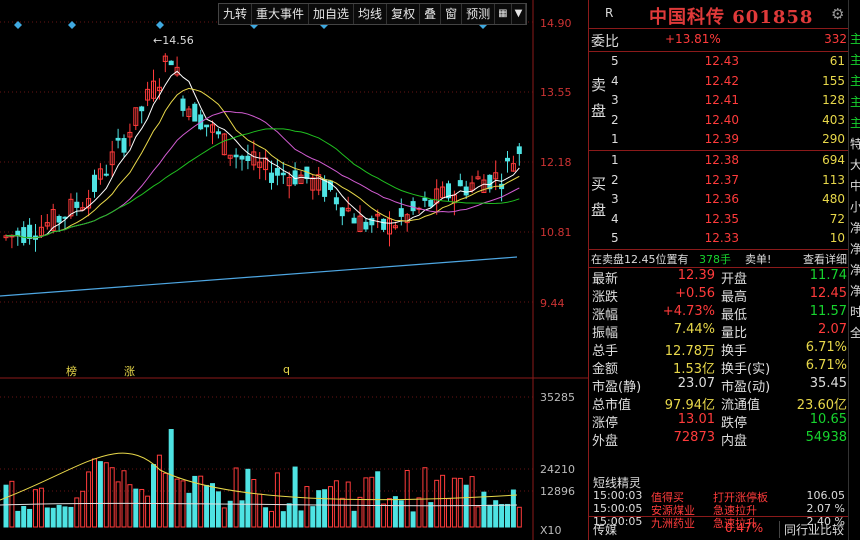 The width and height of the screenshot is (860, 540). What do you see at coordinates (721, 100) in the screenshot?
I see `level-price: 12.41` at bounding box center [721, 100].